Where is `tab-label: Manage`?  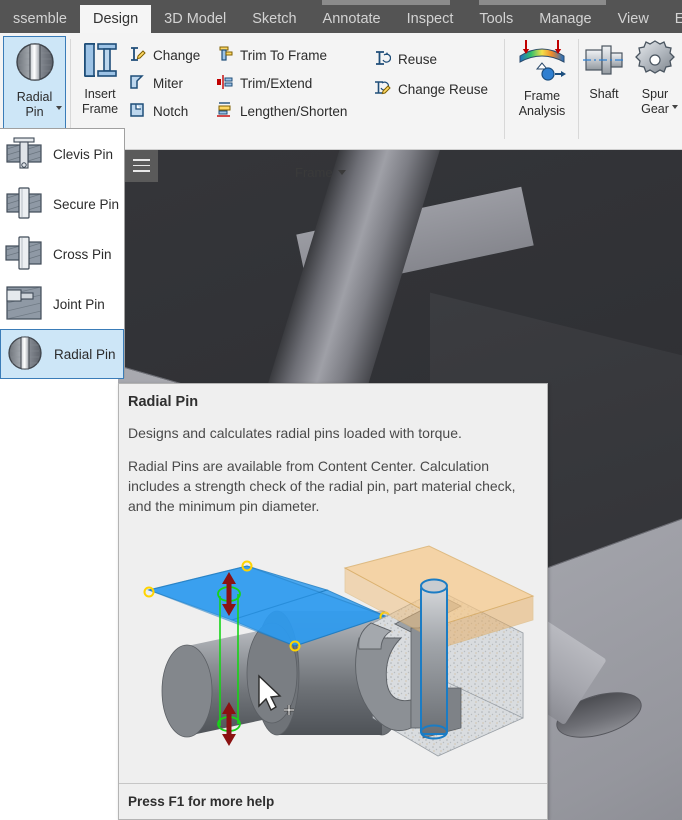 tab-label: Manage is located at coordinates (565, 19).